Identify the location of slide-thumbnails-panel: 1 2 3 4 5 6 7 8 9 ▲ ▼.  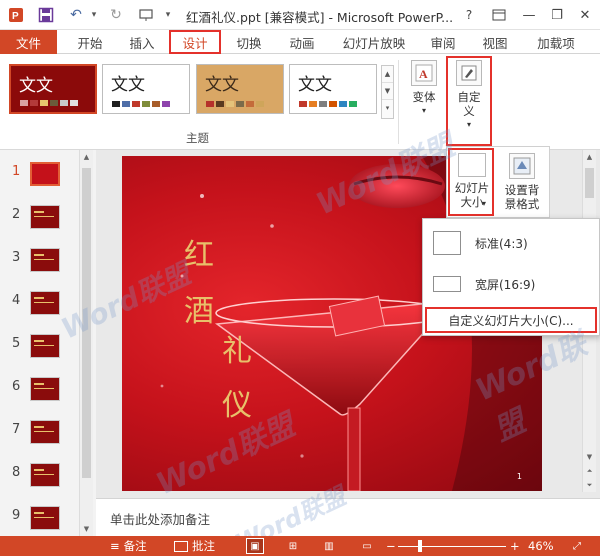
(47, 343).